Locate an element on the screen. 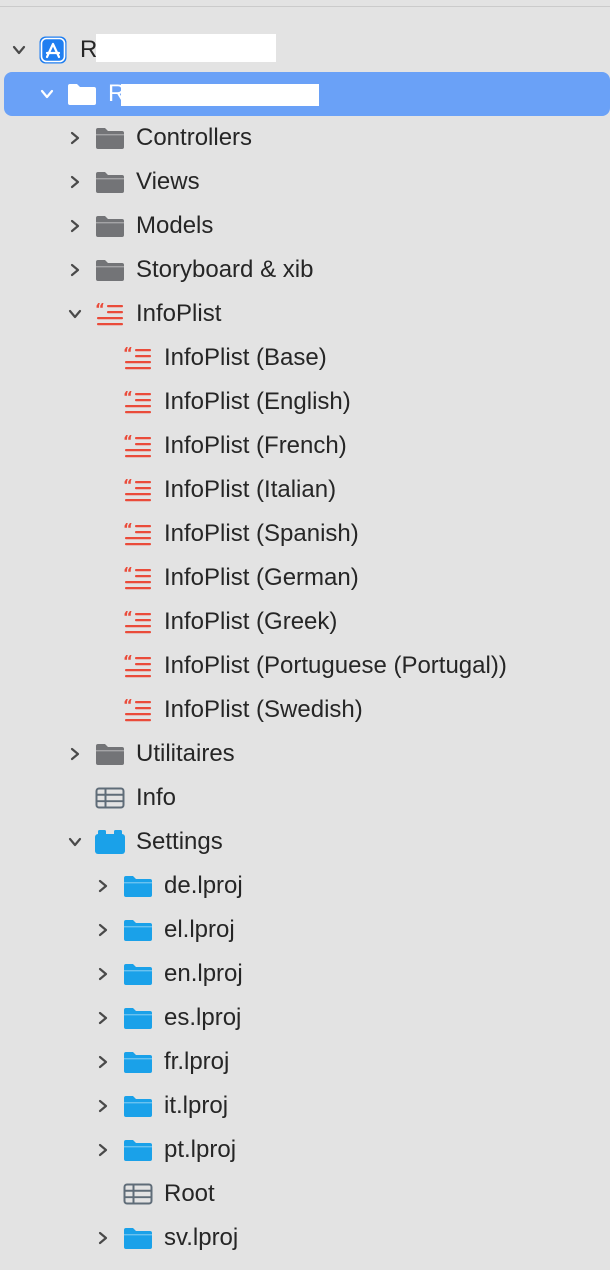 Image resolution: width=610 pixels, height=1270 pixels. navigator-row-label: Storyboard & xib is located at coordinates (225, 269).